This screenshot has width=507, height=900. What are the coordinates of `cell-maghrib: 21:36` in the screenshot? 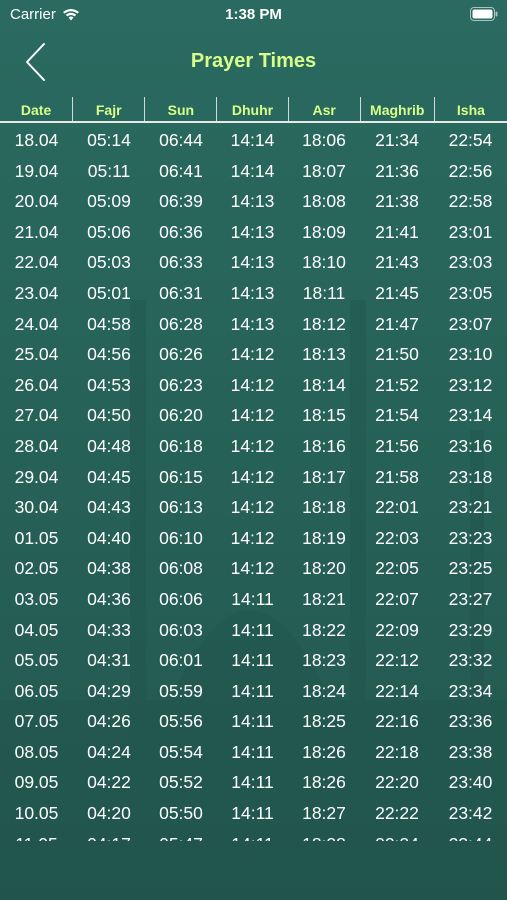 It's located at (397, 170).